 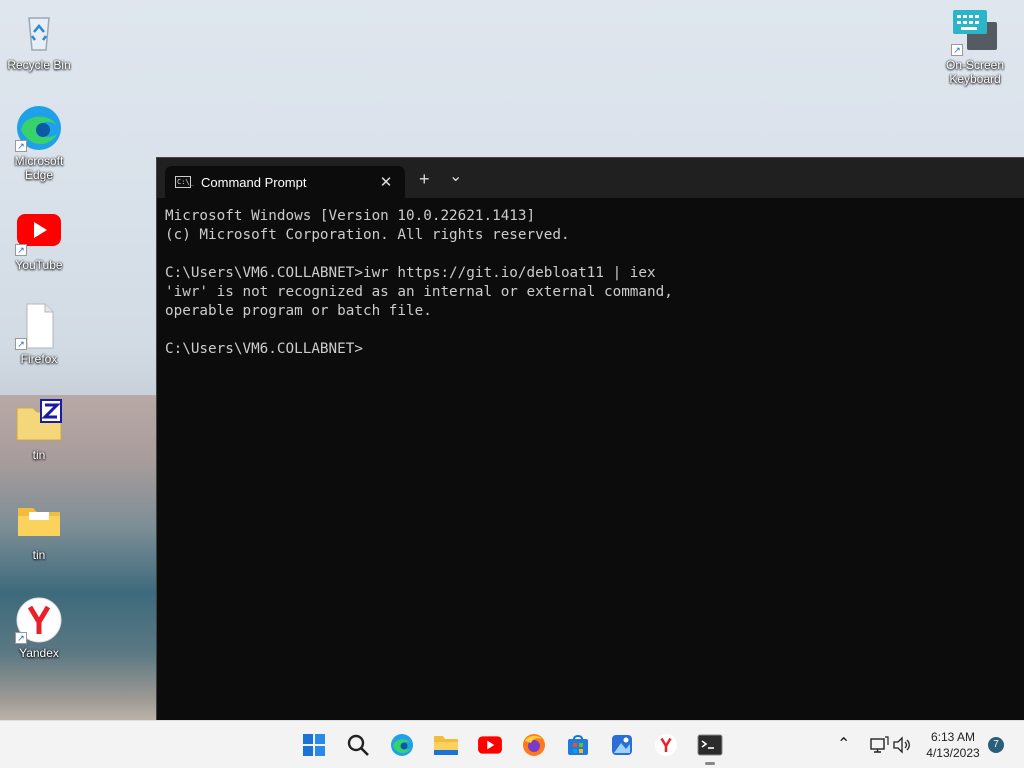 I want to click on search-button, so click(x=358, y=745).